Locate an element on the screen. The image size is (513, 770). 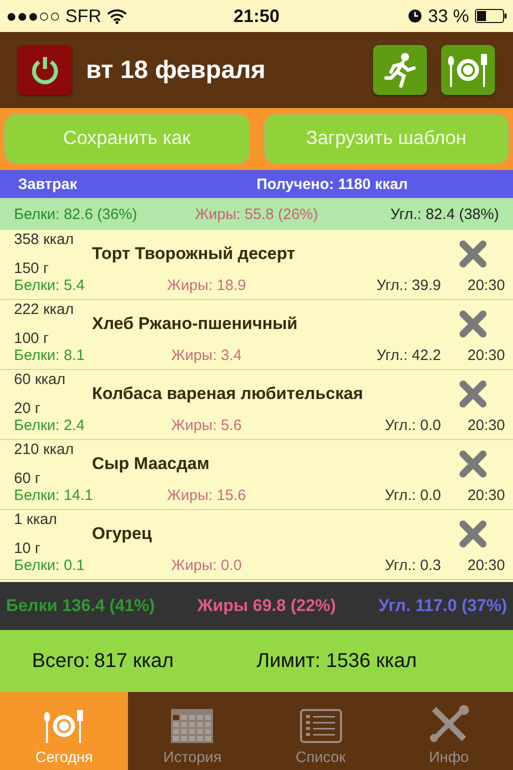
clock: 21:50 is located at coordinates (256, 16).